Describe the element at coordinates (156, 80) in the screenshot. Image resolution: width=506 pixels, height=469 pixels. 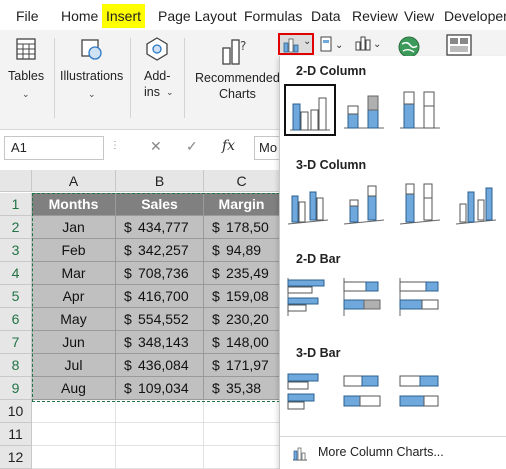
I see `addins-button: Add- ins ⌄` at that location.